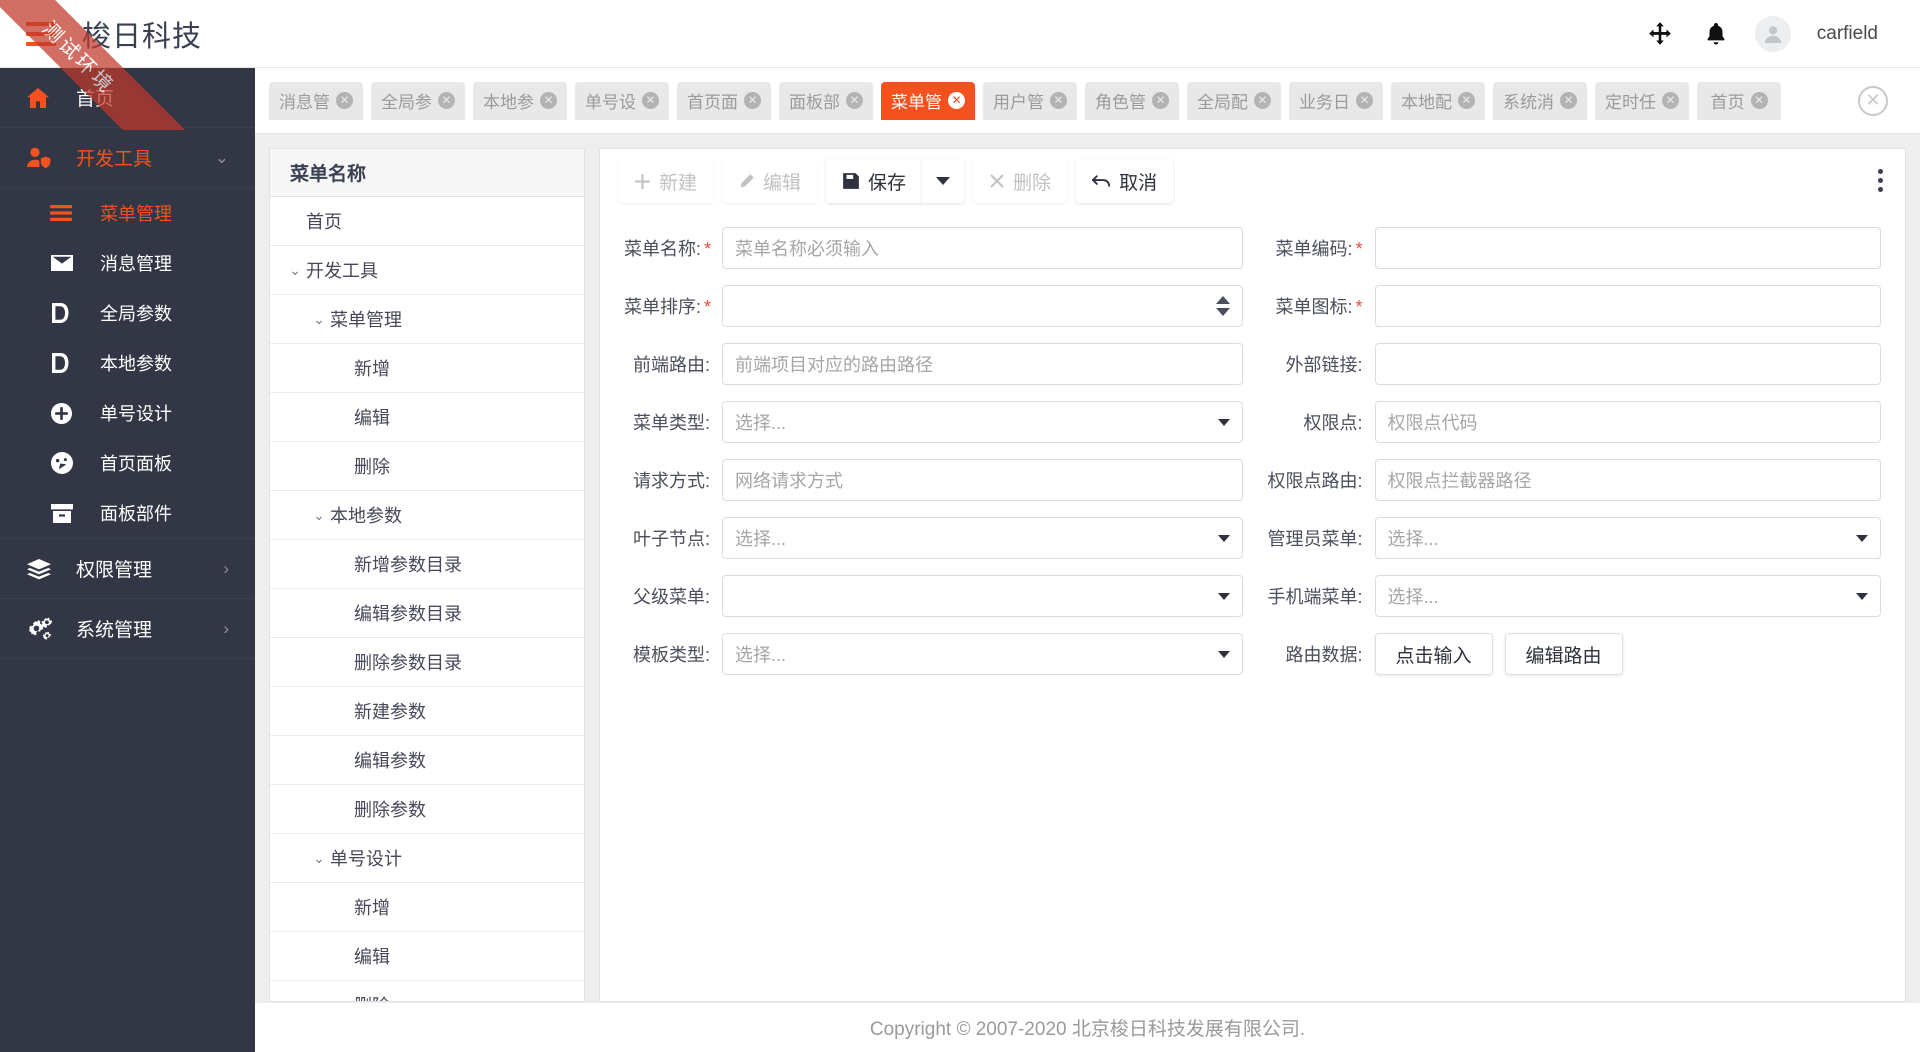 Image resolution: width=1920 pixels, height=1052 pixels. What do you see at coordinates (127, 513) in the screenshot?
I see `sidebar-item-panel-widgets: 面板部件` at bounding box center [127, 513].